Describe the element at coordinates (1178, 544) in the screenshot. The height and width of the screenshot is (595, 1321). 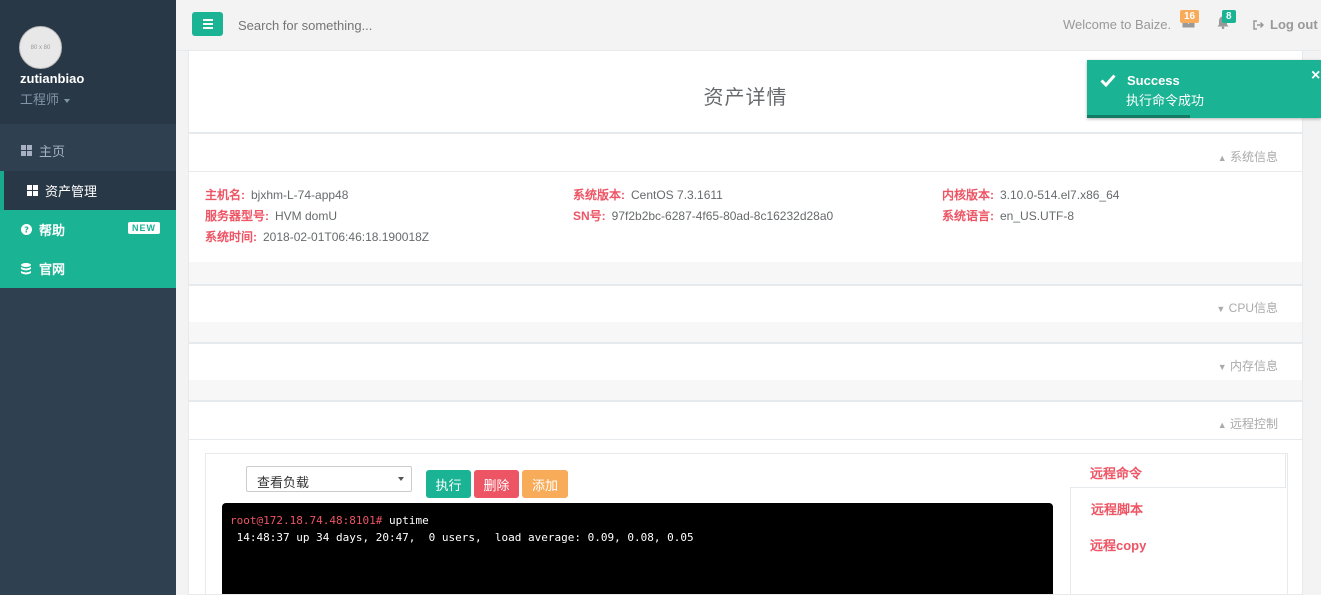
I see `tab-remote-copy: 远程copy` at that location.